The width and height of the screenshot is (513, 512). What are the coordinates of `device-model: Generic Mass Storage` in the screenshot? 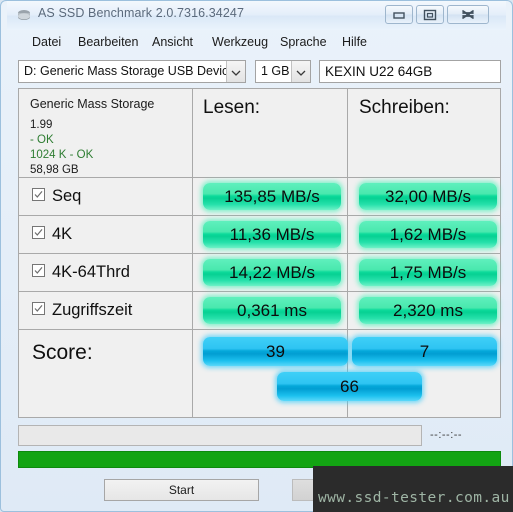 It's located at (92, 104).